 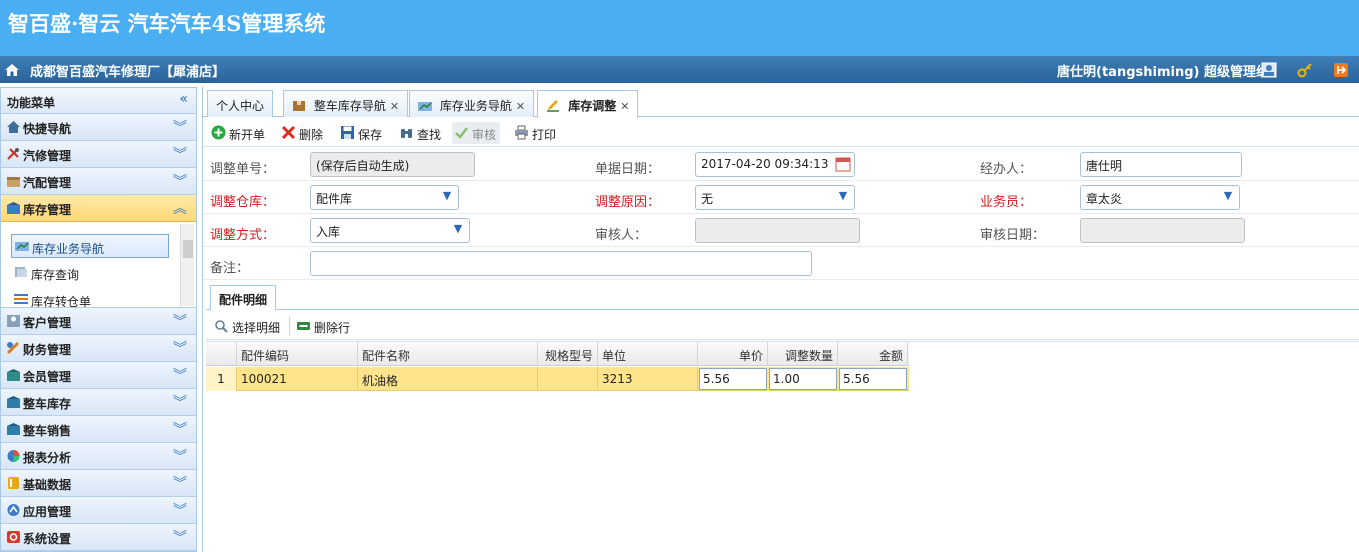 What do you see at coordinates (1160, 197) in the screenshot?
I see `salesman-select: 章太炎 ▼` at bounding box center [1160, 197].